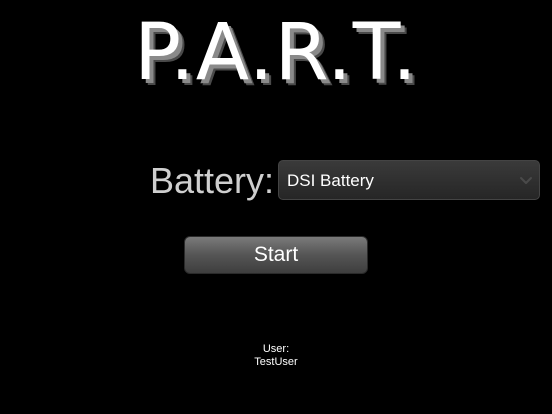 This screenshot has width=552, height=414. I want to click on battery-label: Battery:, so click(212, 180).